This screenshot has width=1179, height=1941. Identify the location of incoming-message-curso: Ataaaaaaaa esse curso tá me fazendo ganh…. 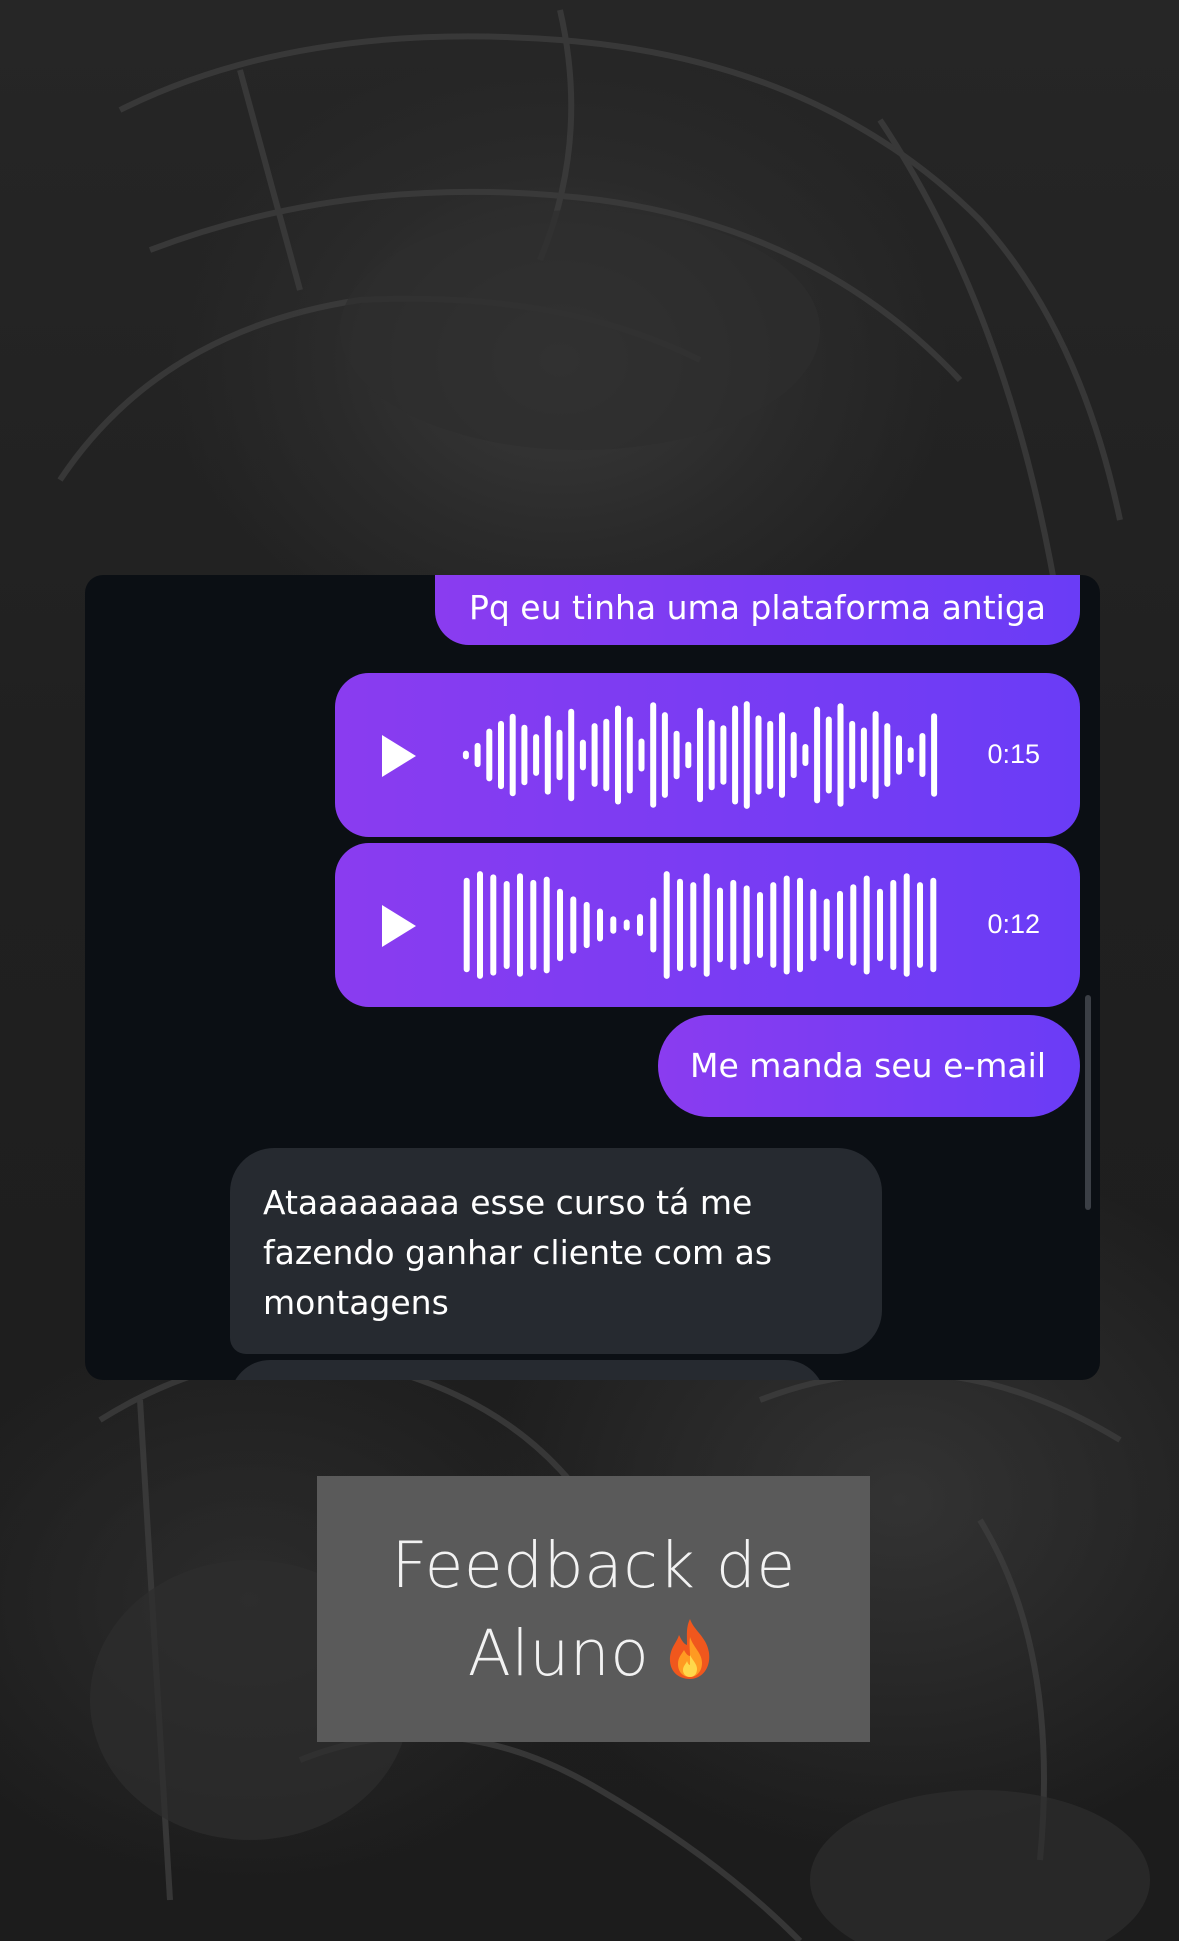
(556, 1251).